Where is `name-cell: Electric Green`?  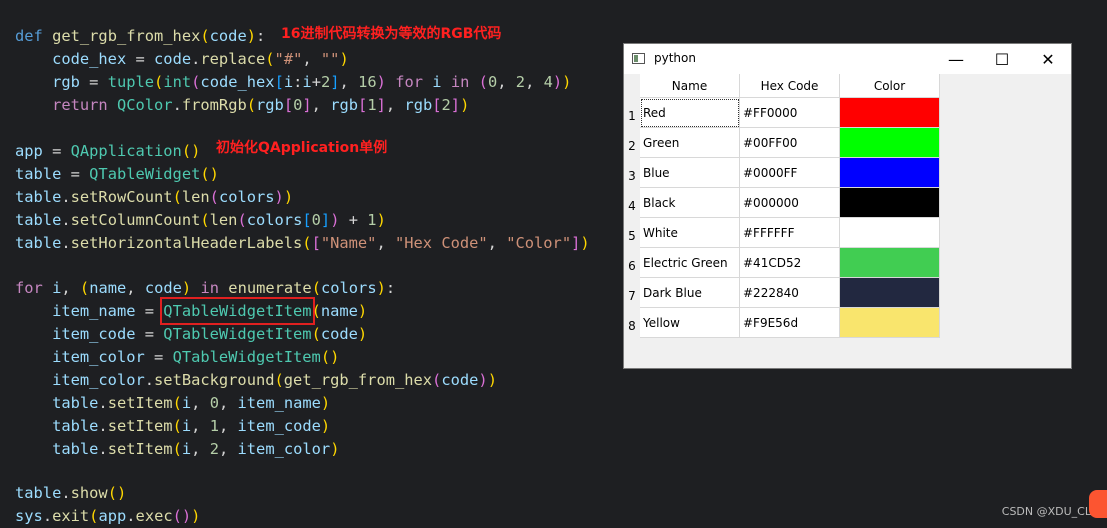
name-cell: Electric Green is located at coordinates (690, 263).